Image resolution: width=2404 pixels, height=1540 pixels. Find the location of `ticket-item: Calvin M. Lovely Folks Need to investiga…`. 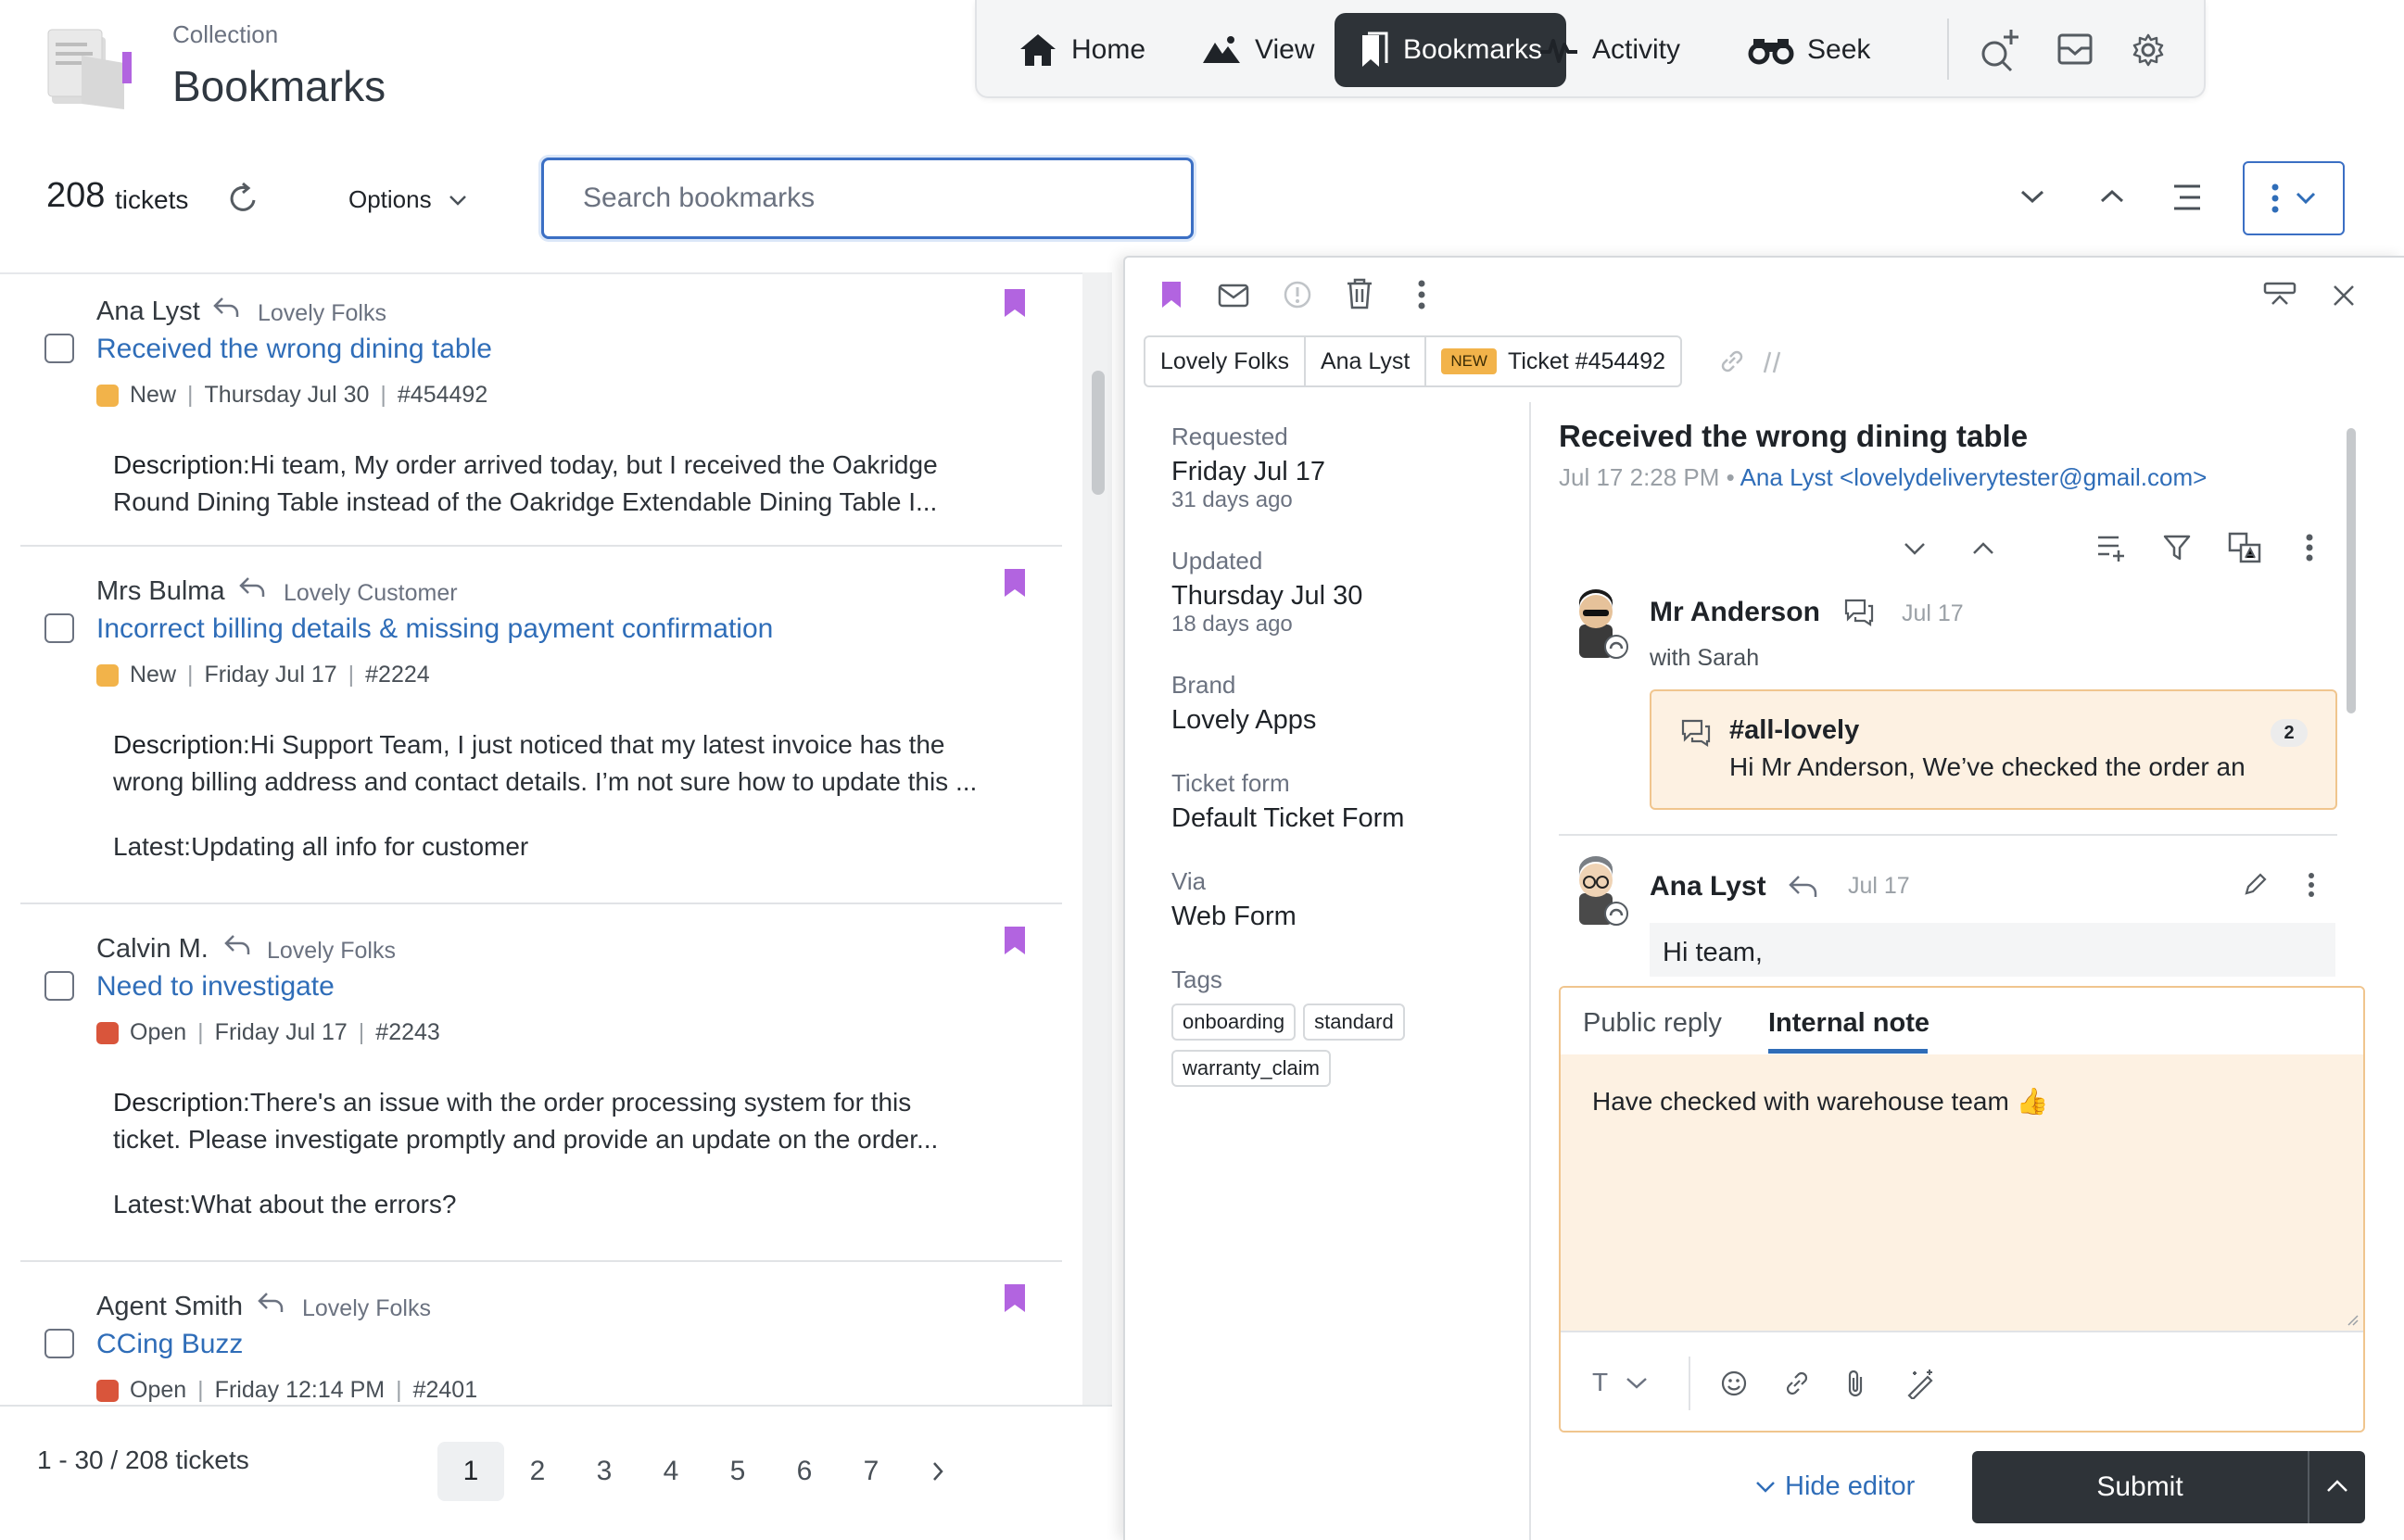

ticket-item: Calvin M. Lovely Folks Need to investiga… is located at coordinates (541, 1087).